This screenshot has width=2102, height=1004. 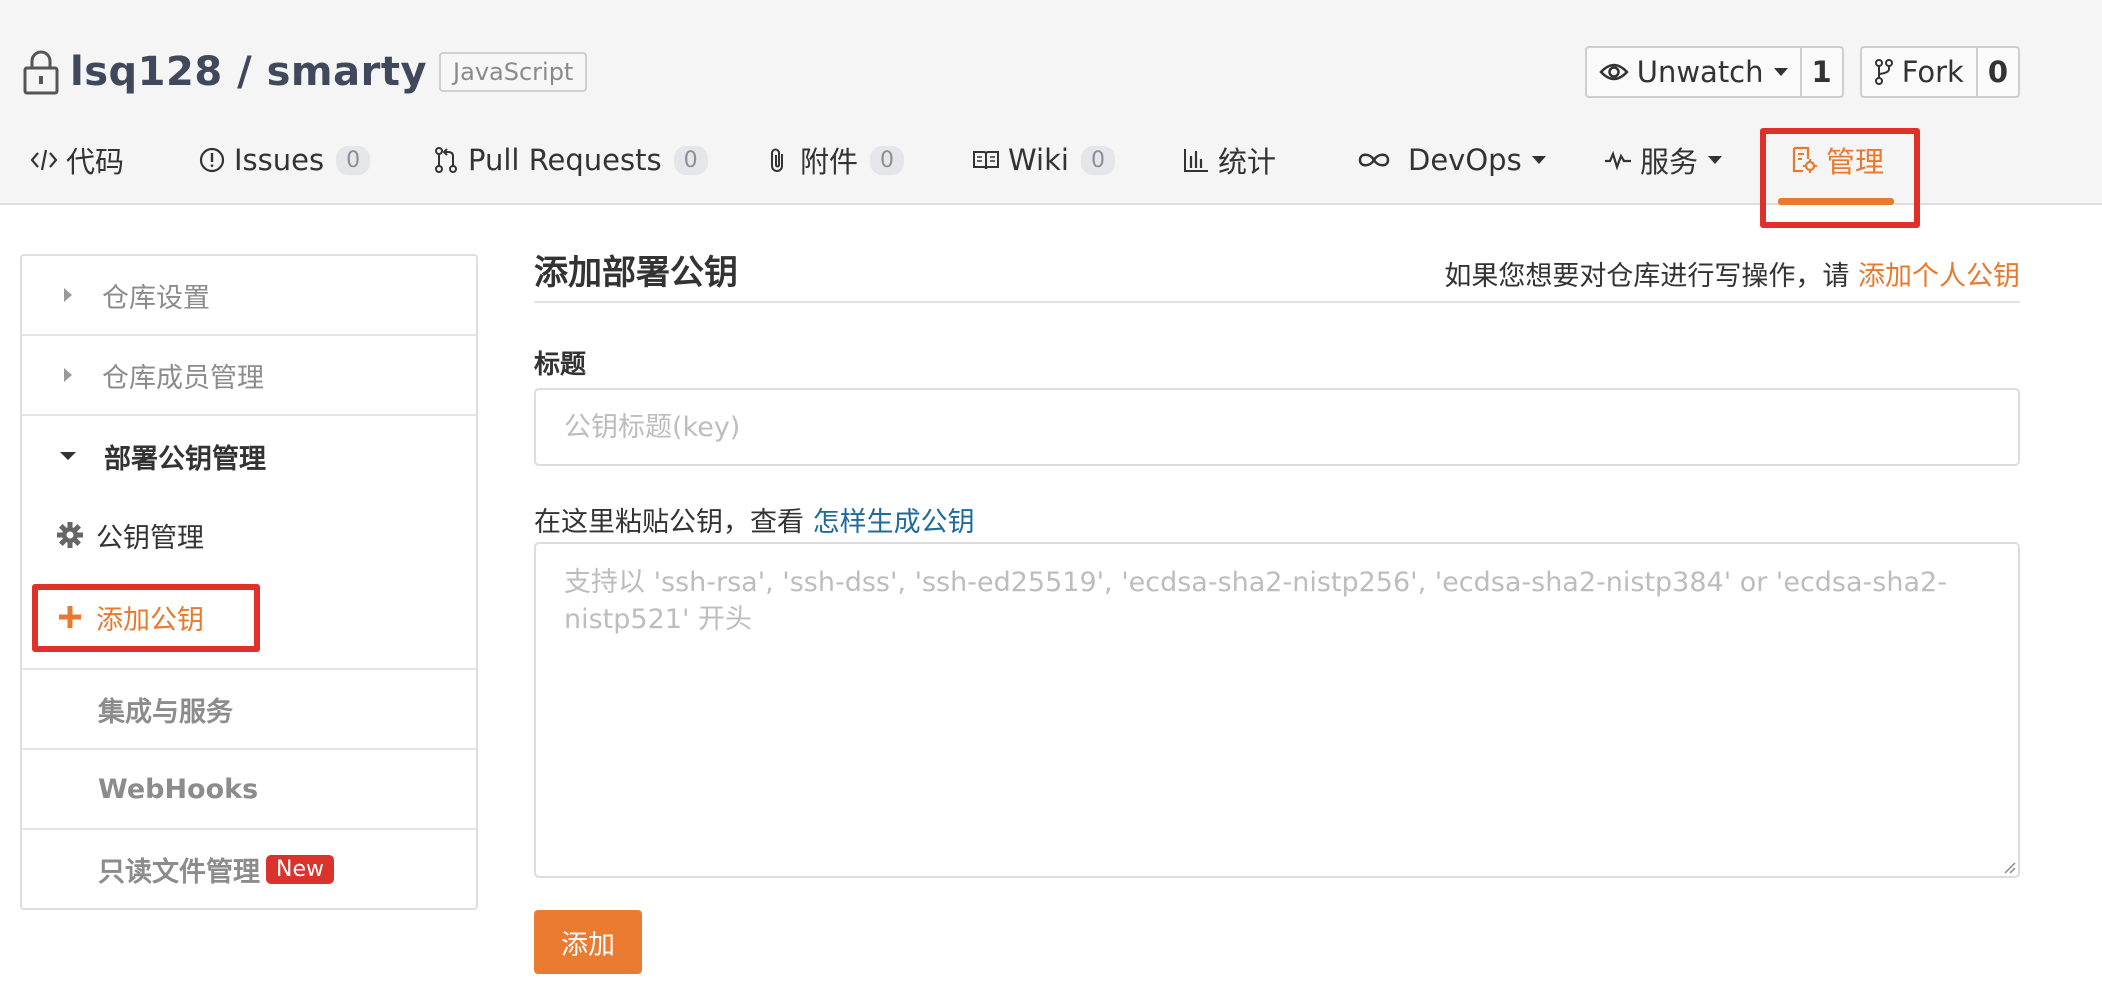 What do you see at coordinates (41, 72) in the screenshot?
I see `lock-icon` at bounding box center [41, 72].